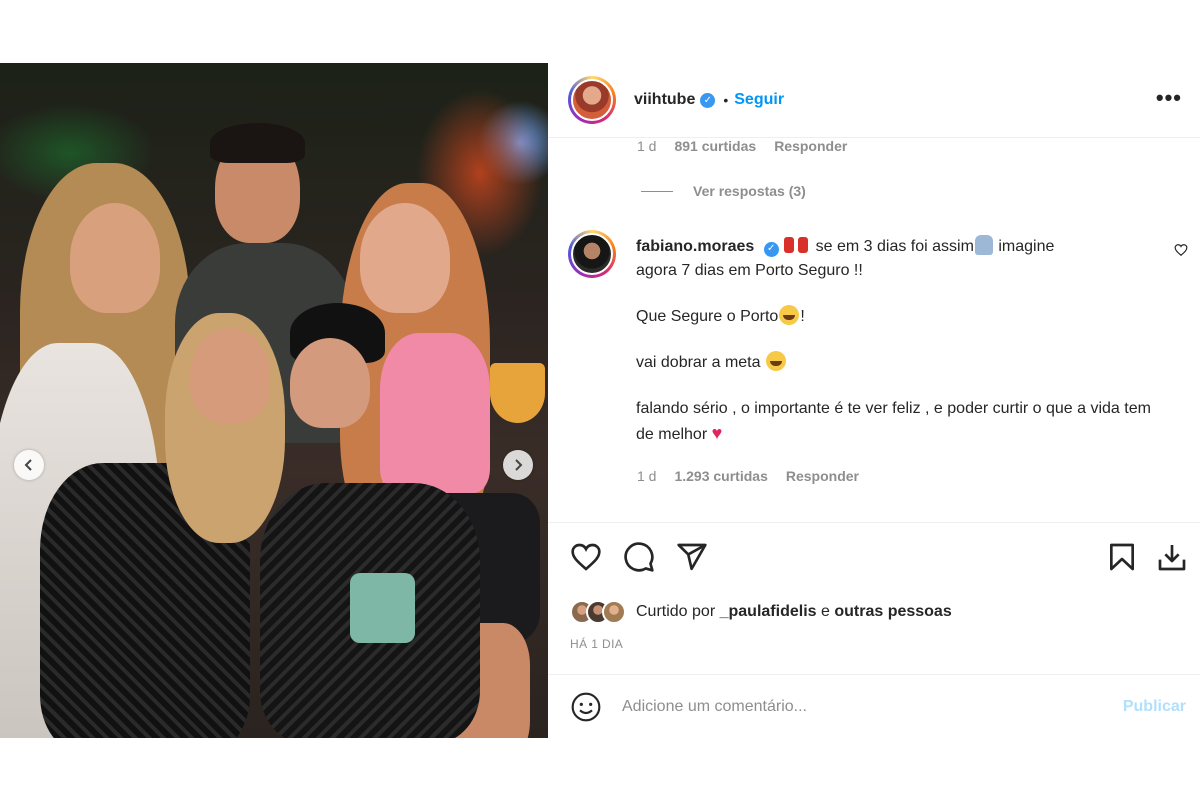 The height and width of the screenshot is (800, 1200). I want to click on comment-text-para3: vai dobrar a meta, so click(698, 362).